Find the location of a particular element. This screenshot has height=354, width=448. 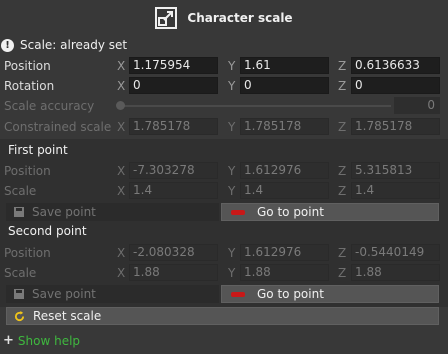

slider-handle is located at coordinates (120, 105).